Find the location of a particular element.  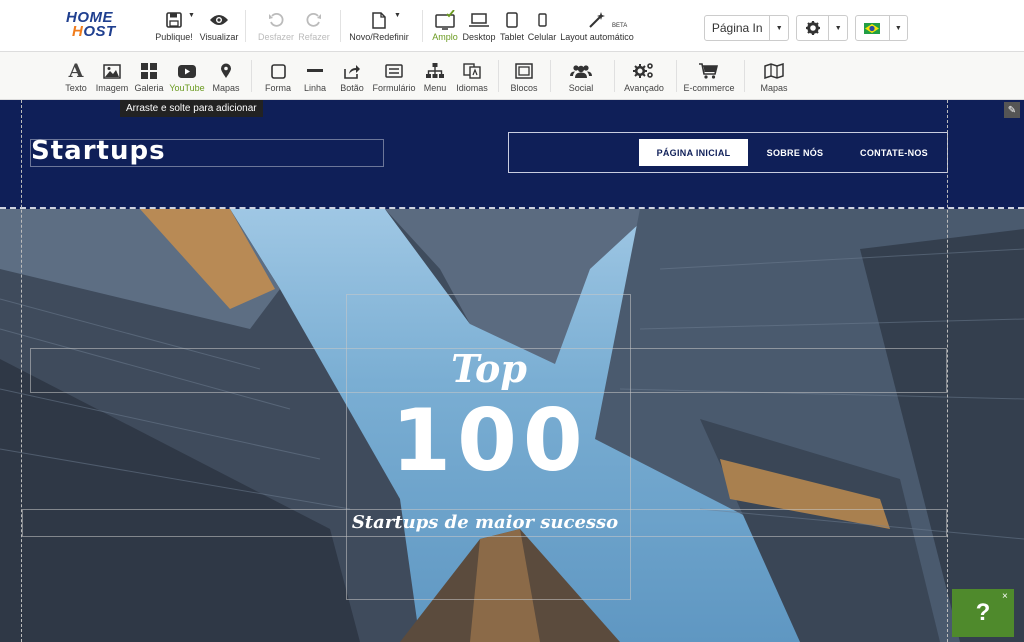

youtube-tool: YouTube is located at coordinates (187, 76).